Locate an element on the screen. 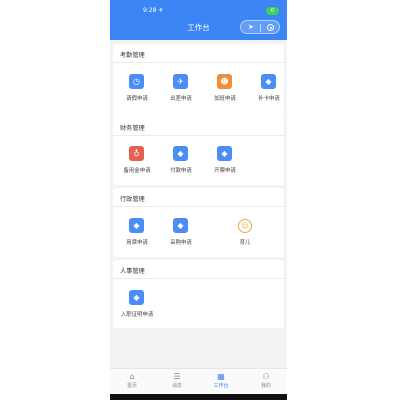  section-title: 考勤管理 is located at coordinates (132, 55).